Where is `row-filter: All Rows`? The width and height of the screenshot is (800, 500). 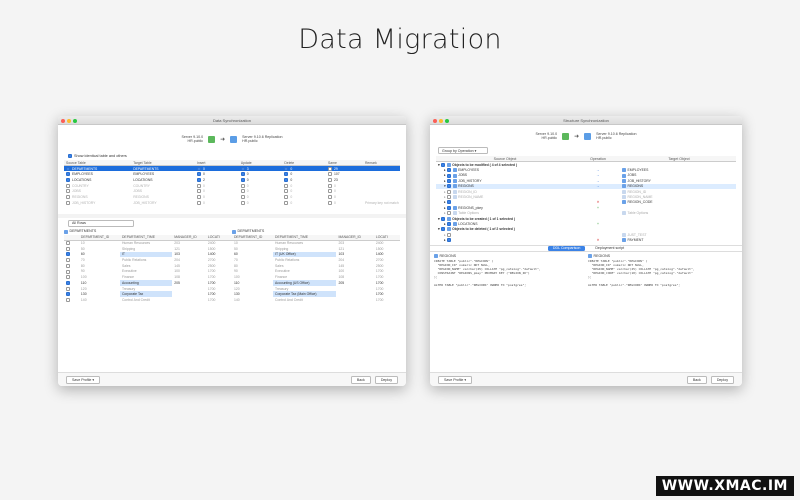
row-filter: All Rows is located at coordinates (232, 223).